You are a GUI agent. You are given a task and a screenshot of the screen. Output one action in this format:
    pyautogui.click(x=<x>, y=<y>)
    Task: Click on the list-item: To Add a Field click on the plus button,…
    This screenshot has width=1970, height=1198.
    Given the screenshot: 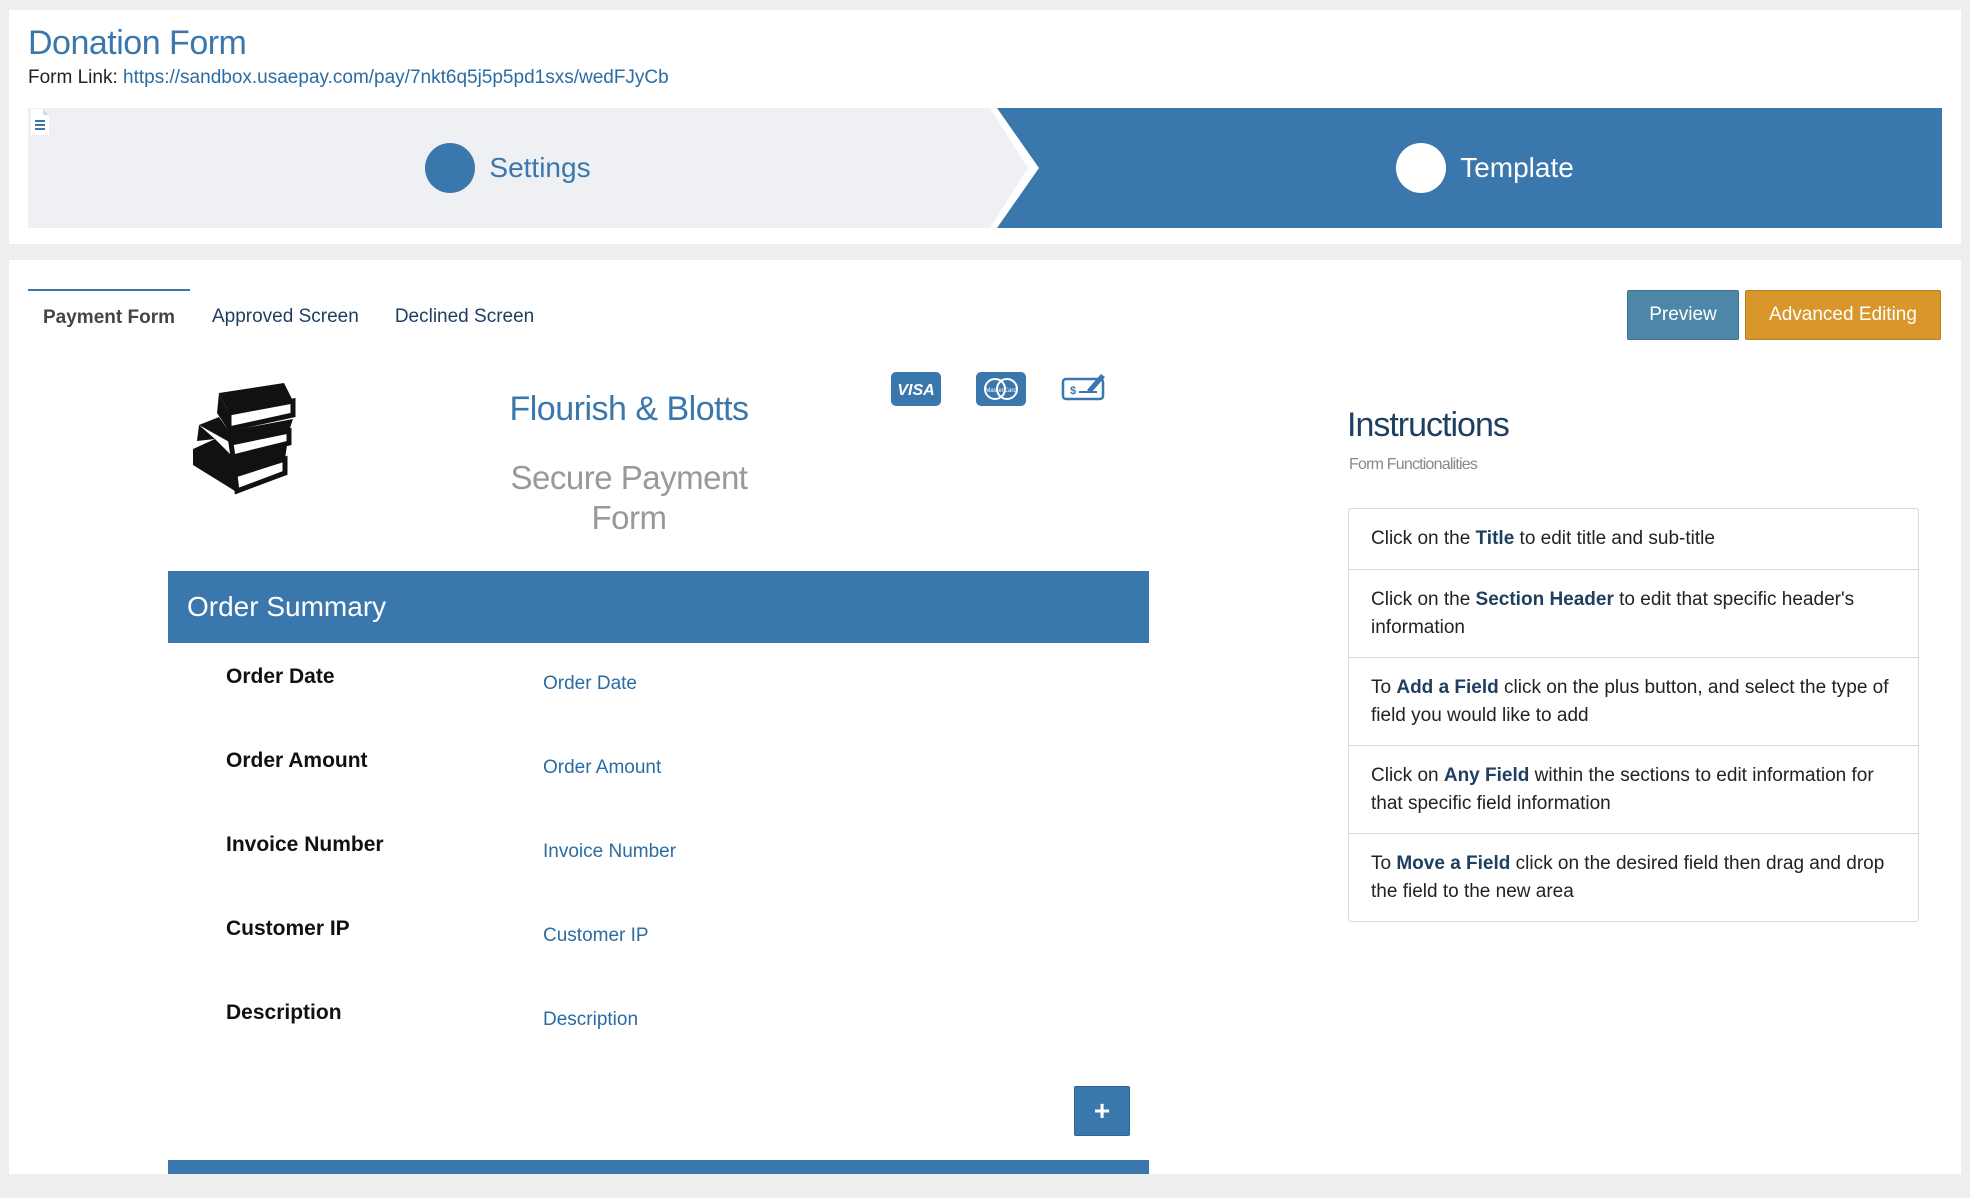 What is the action you would take?
    pyautogui.click(x=1633, y=701)
    